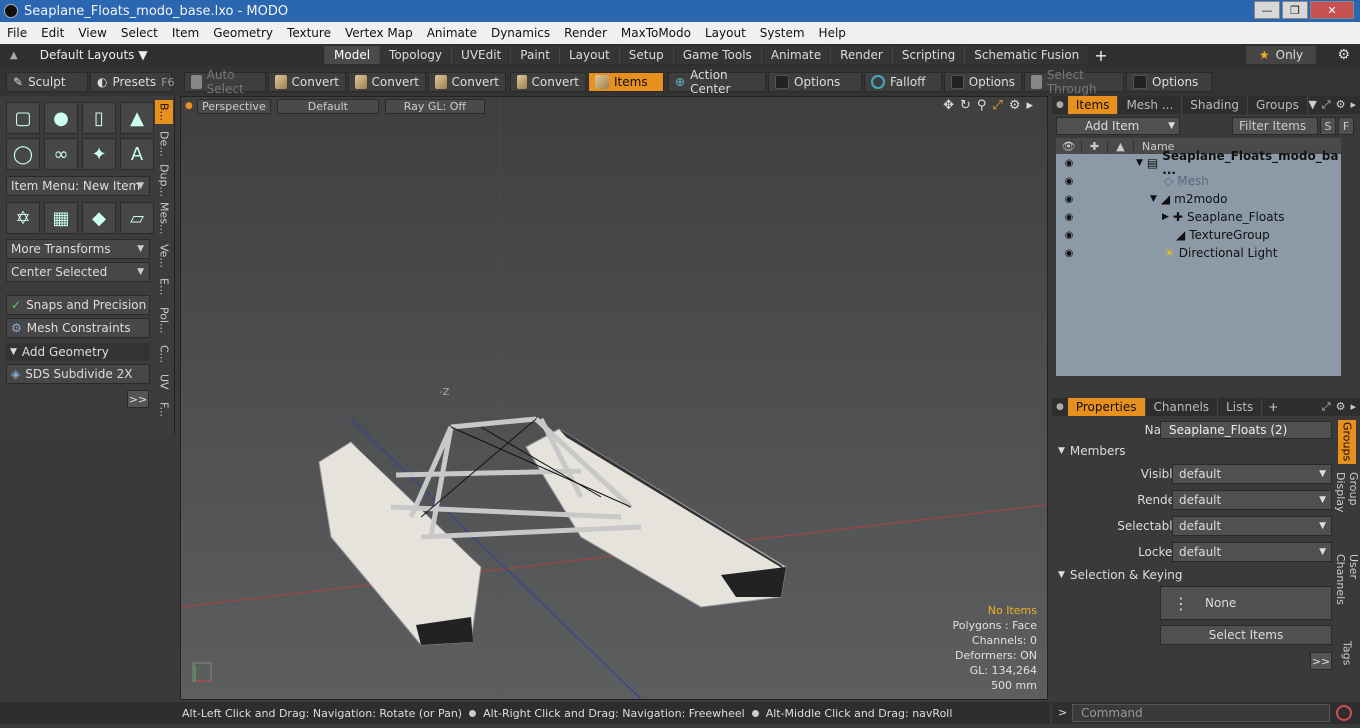 Image resolution: width=1360 pixels, height=728 pixels. What do you see at coordinates (548, 82) in the screenshot?
I see `convert-button-4: Convert` at bounding box center [548, 82].